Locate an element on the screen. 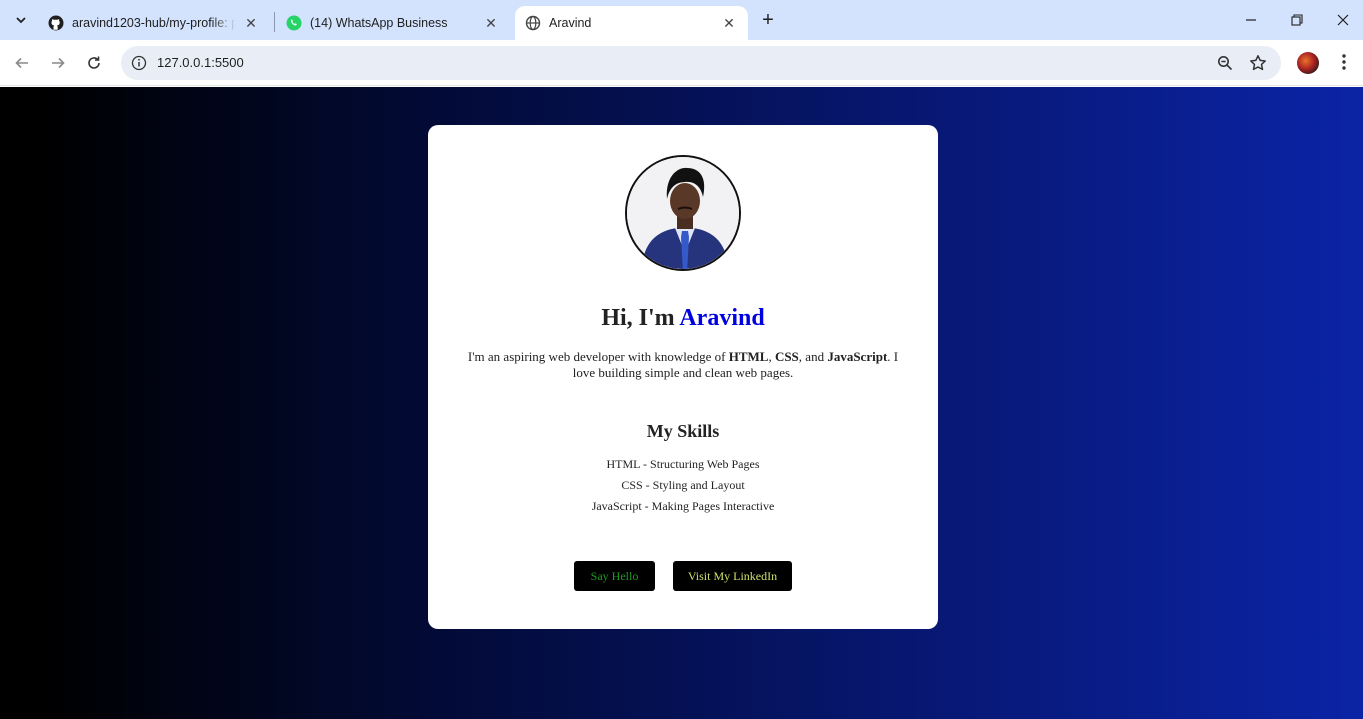 The width and height of the screenshot is (1363, 719). forward-button is located at coordinates (58, 63).